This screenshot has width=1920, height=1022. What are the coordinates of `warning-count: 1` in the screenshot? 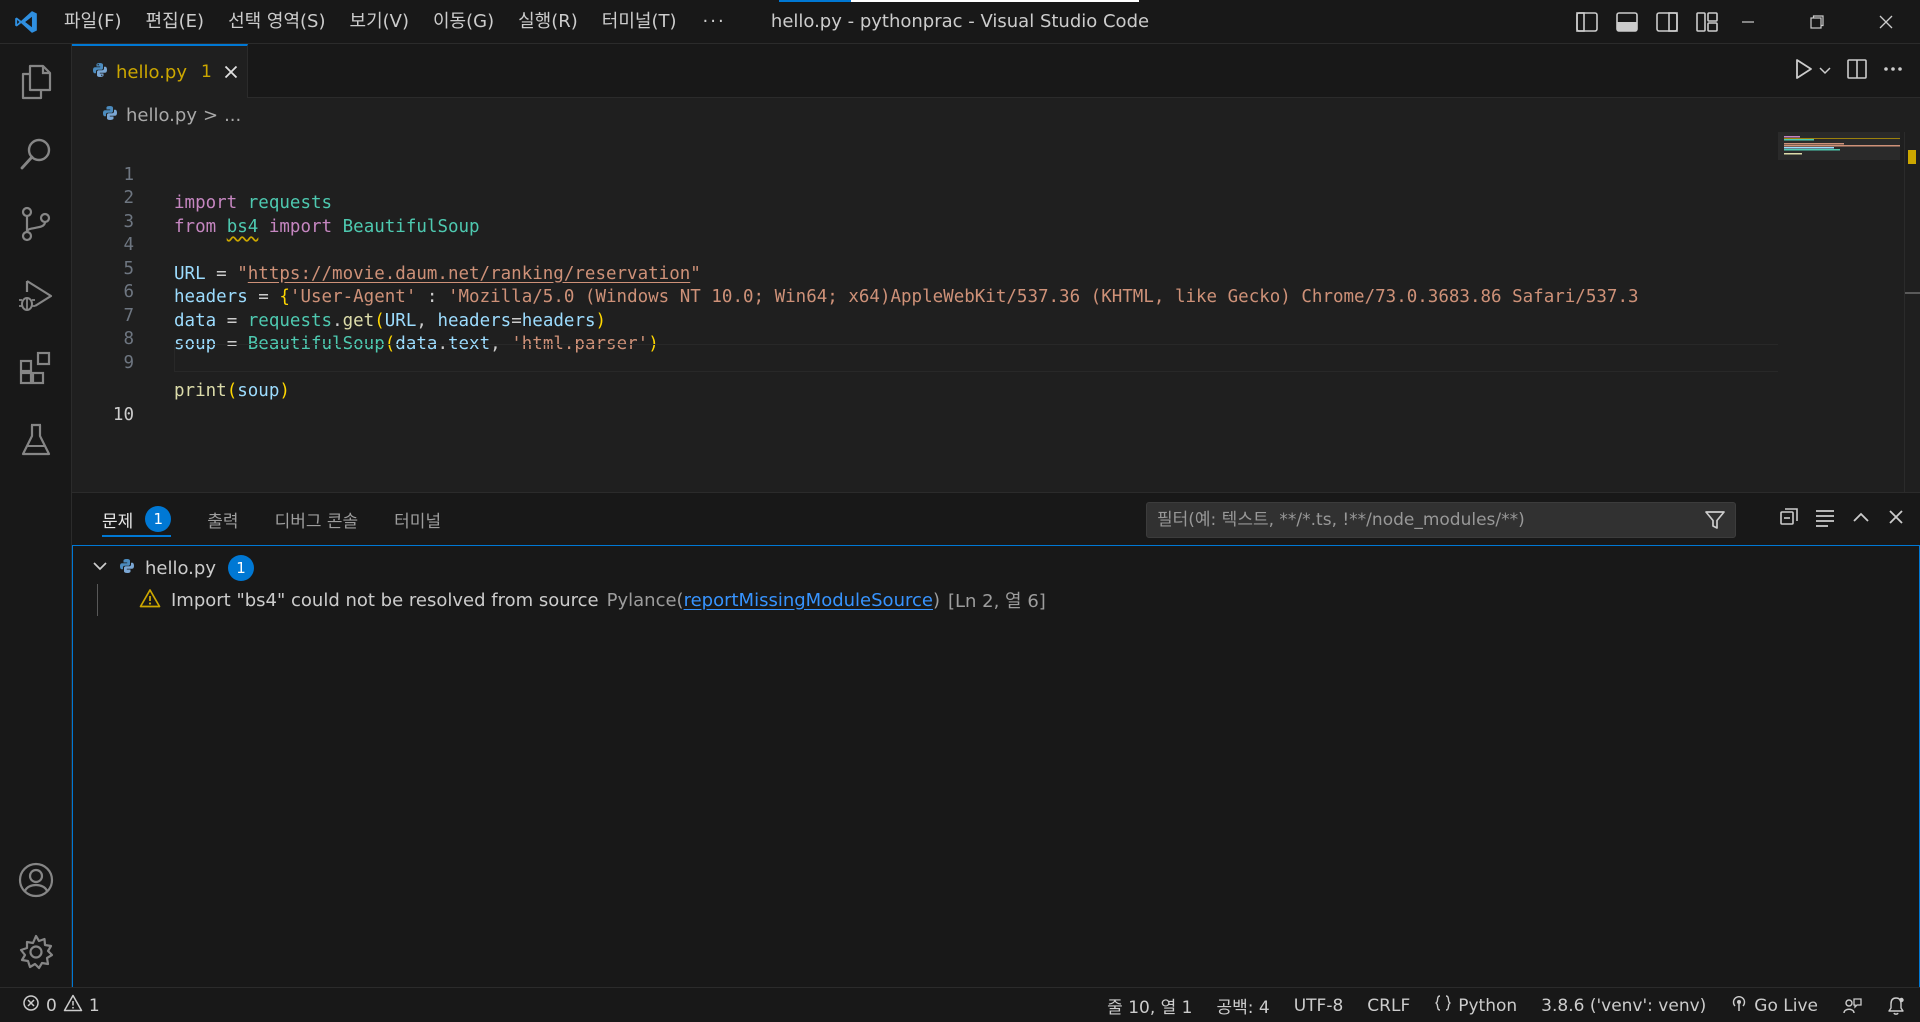 It's located at (94, 1005).